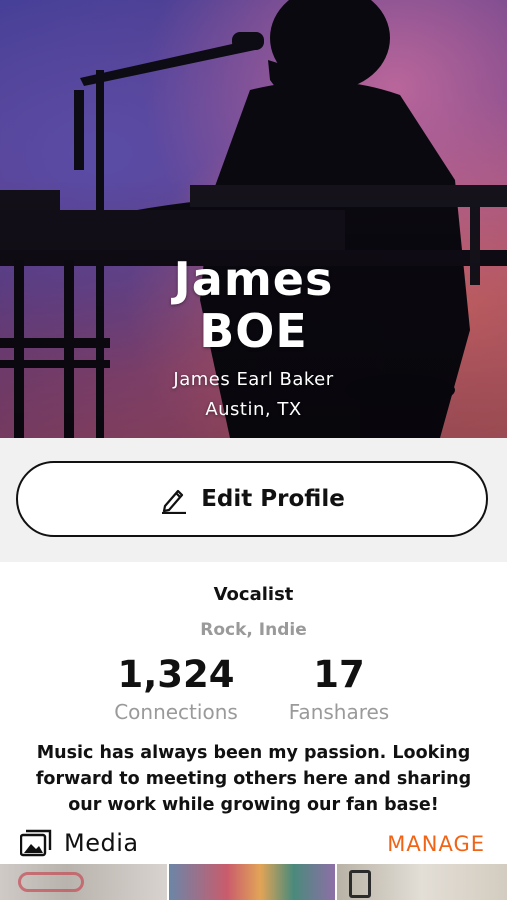 The height and width of the screenshot is (900, 507). What do you see at coordinates (273, 499) in the screenshot?
I see `edit-profile-label: Edit Profile` at bounding box center [273, 499].